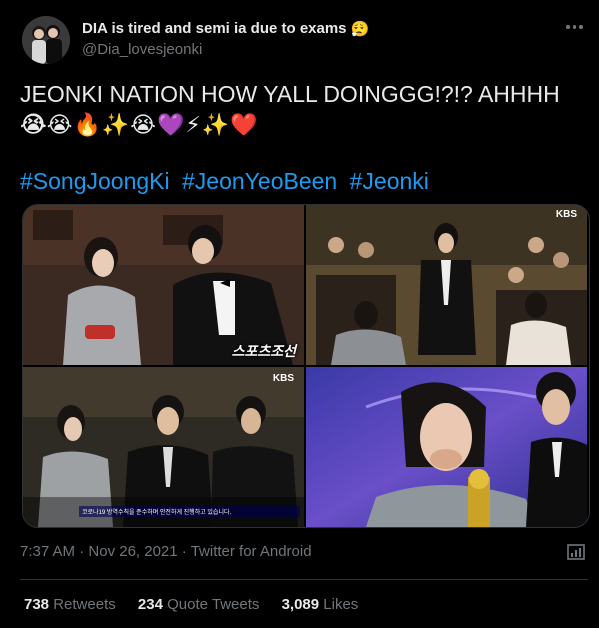 The height and width of the screenshot is (628, 599). What do you see at coordinates (163, 285) in the screenshot?
I see `photo-1: 스포츠조선` at bounding box center [163, 285].